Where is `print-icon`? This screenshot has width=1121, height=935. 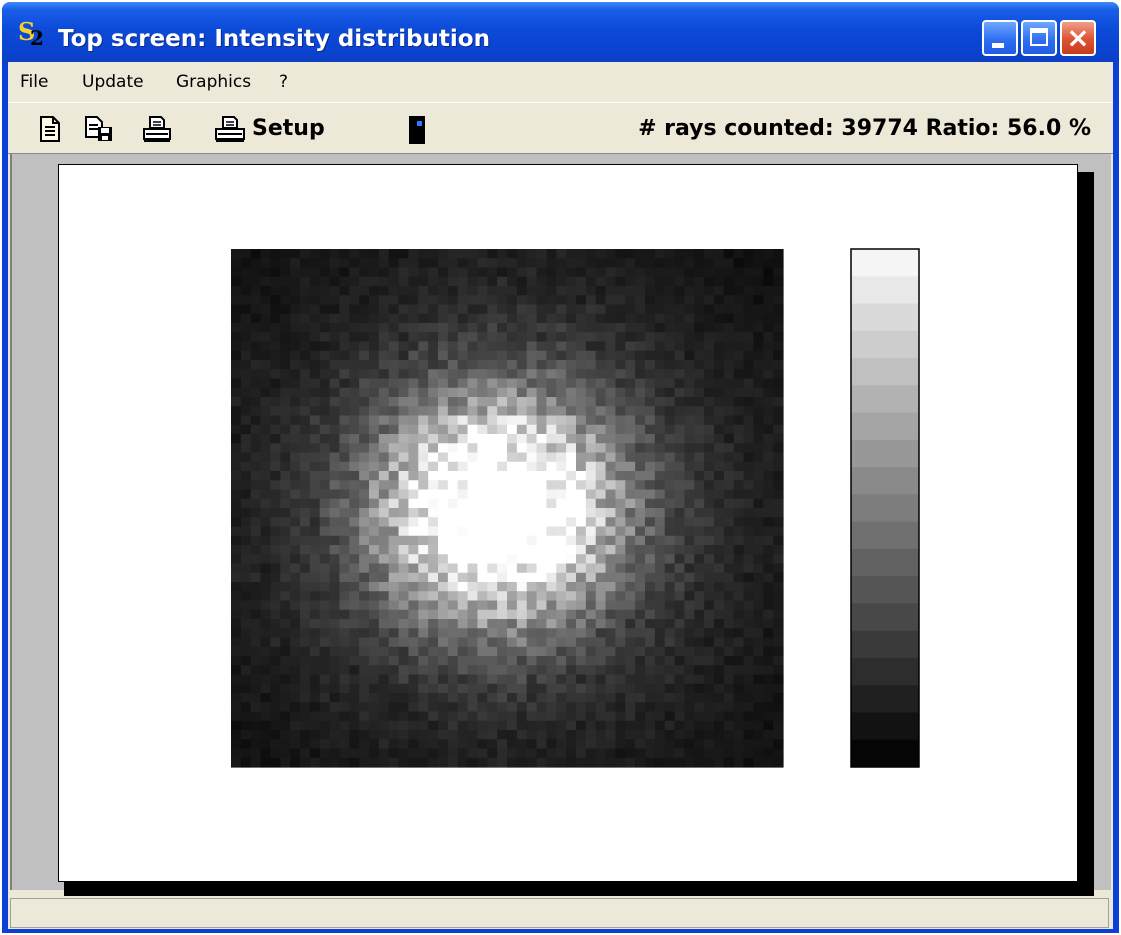 print-icon is located at coordinates (157, 129).